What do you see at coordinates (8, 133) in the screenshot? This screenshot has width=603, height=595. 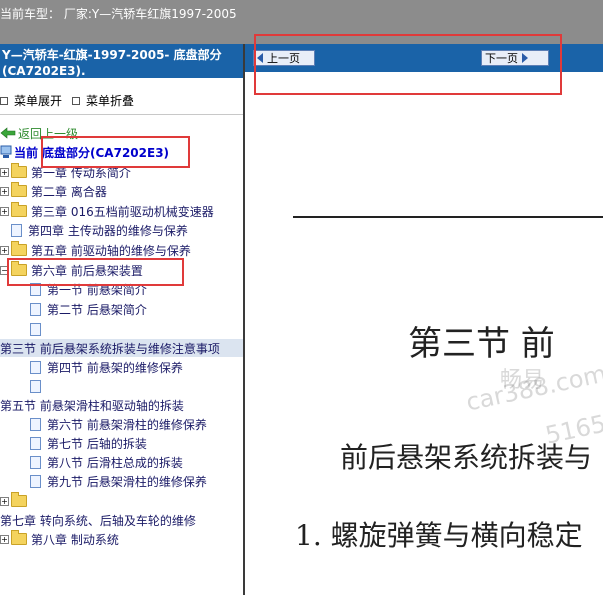 I see `back-arrow-icon` at bounding box center [8, 133].